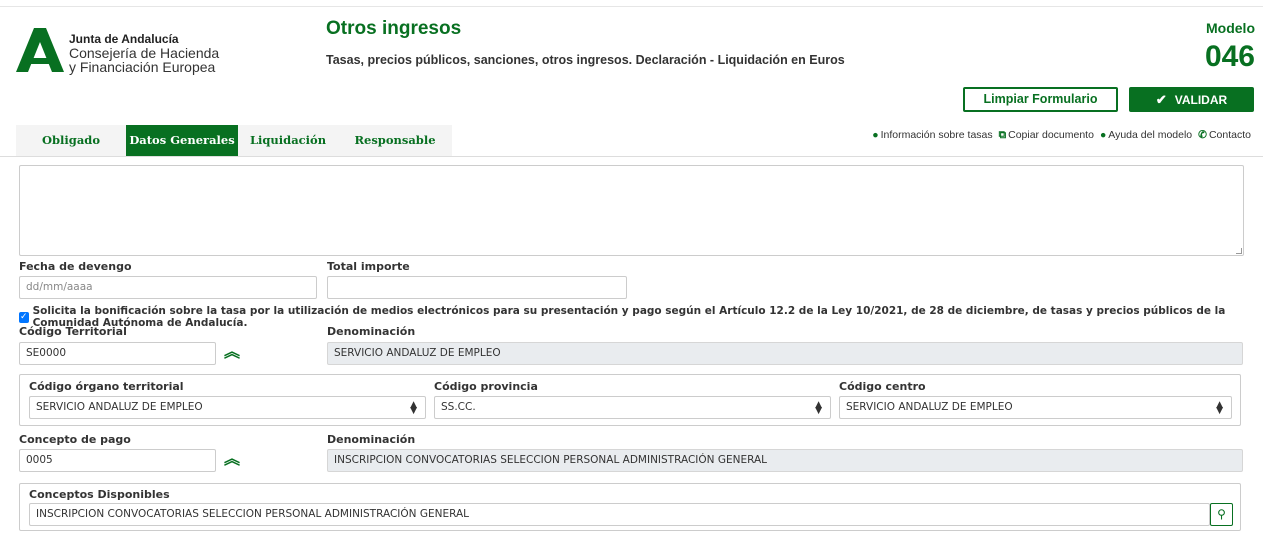 This screenshot has width=1263, height=539. Describe the element at coordinates (119, 407) in the screenshot. I see `organo-select-value: SERVICIO ANDALUZ DE EMPLEO` at that location.